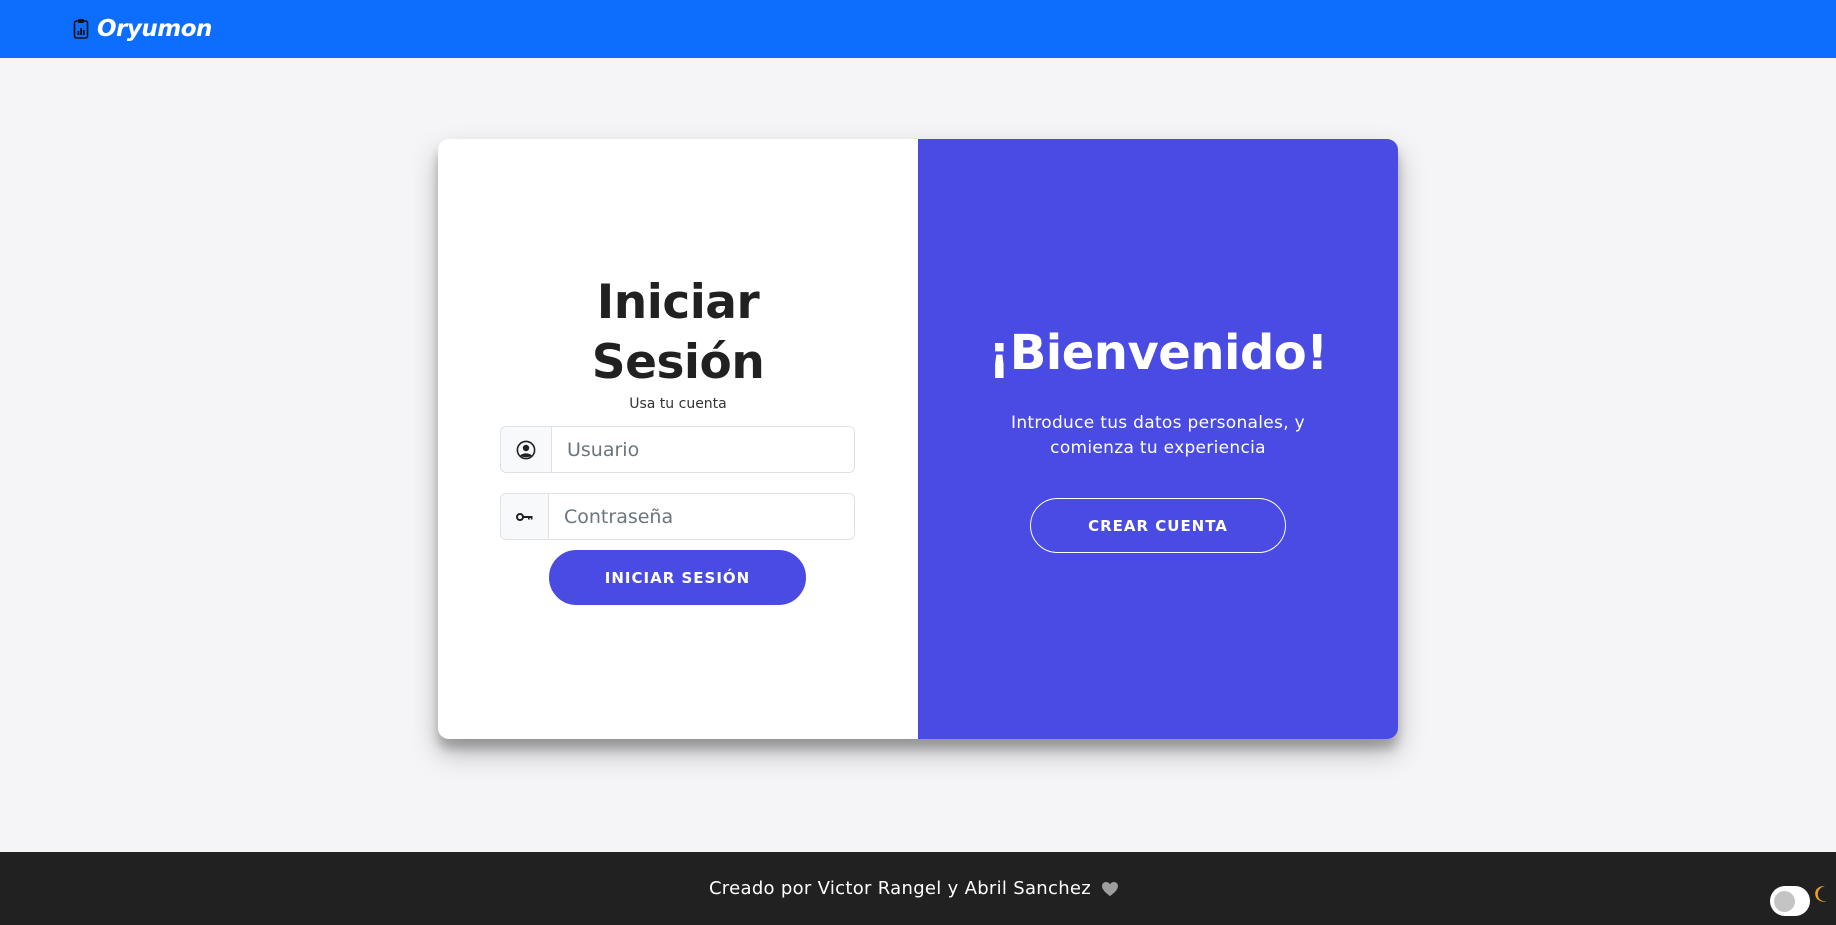 This screenshot has height=925, width=1836. I want to click on welcome-title: ¡Bienvenido!, so click(1158, 353).